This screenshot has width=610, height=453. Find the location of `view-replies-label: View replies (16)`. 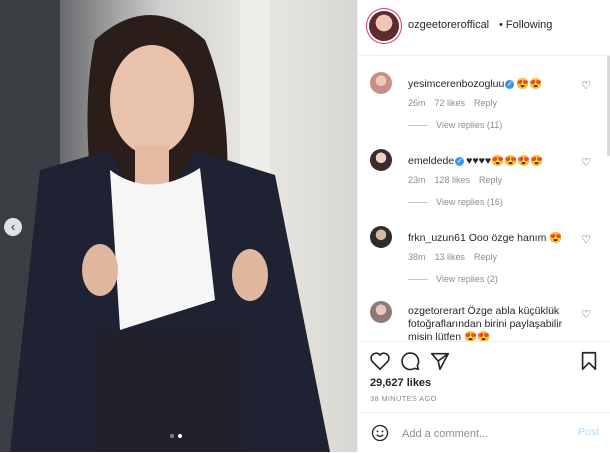

view-replies-label: View replies (16) is located at coordinates (469, 202).